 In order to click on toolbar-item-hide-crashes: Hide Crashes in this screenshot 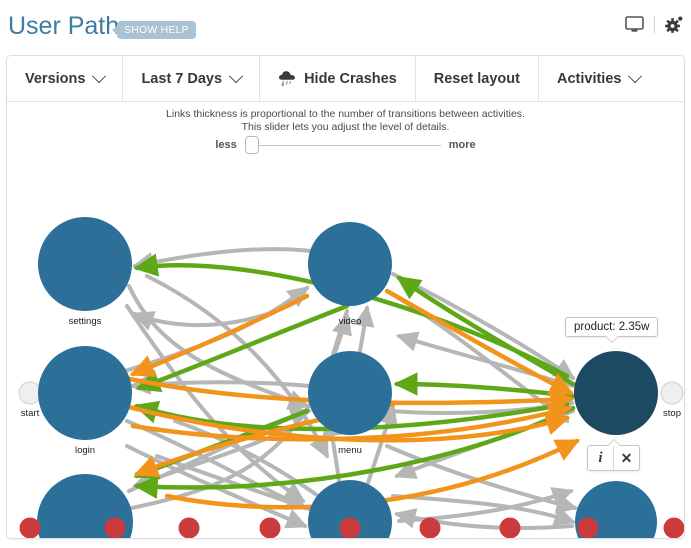, I will do `click(338, 78)`.